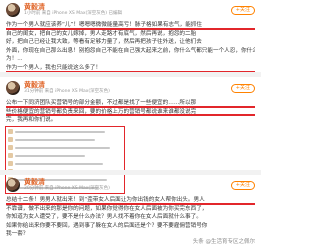 The image size is (320, 249). I want to click on post-header: 黄毅清 1小时前 来自 iPhone XS Max(深空灰色) 已编辑 +关注, so click(130, 10).